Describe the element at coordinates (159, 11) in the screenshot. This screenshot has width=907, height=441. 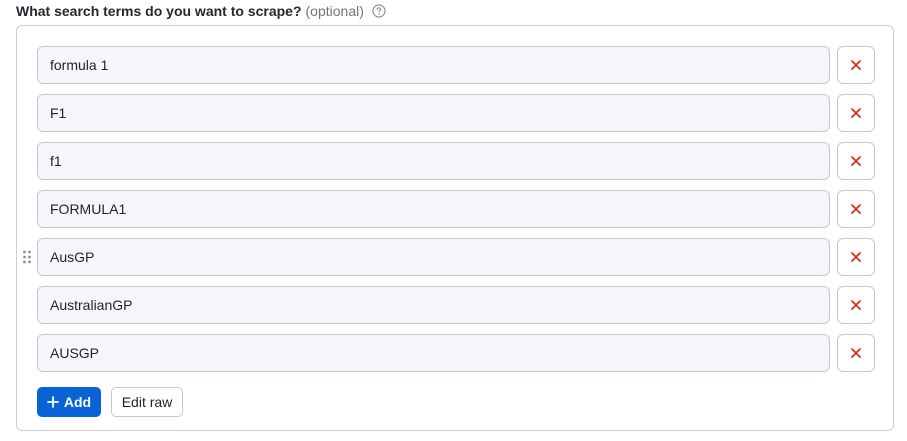
I see `field-label: What search terms do you want to scrape?` at that location.